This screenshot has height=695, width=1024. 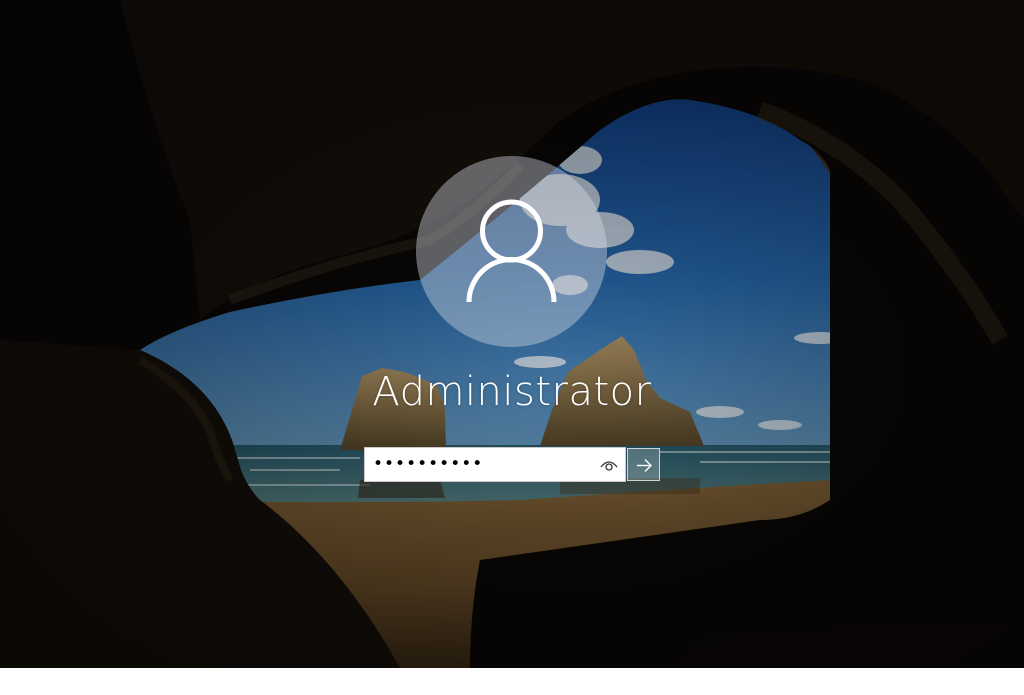 I want to click on submit-button, so click(x=643, y=464).